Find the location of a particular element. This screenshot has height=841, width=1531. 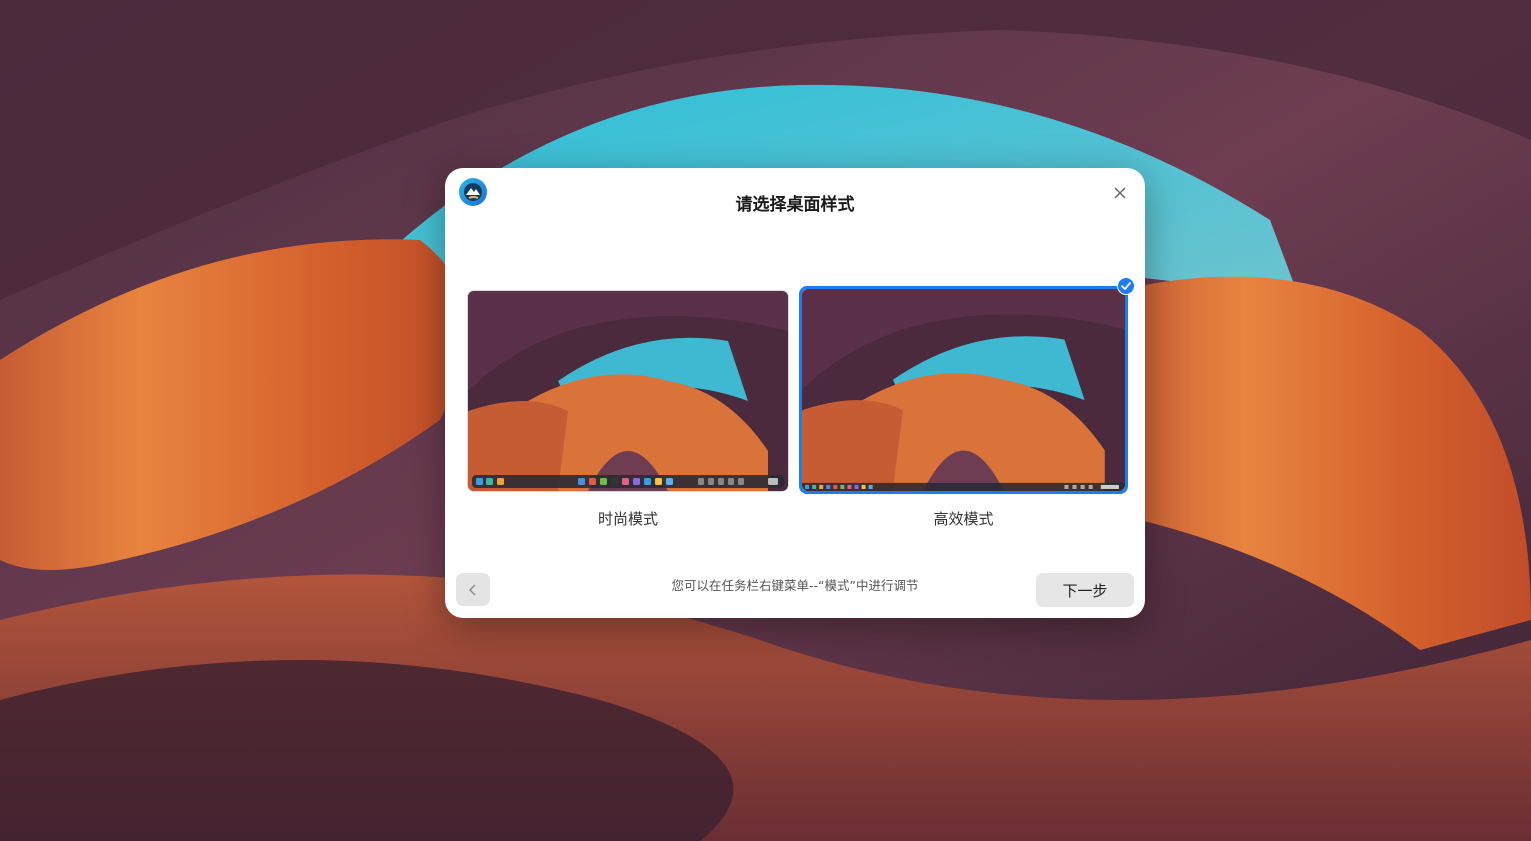

dialog-title: 请选择桌面样式 is located at coordinates (795, 205).